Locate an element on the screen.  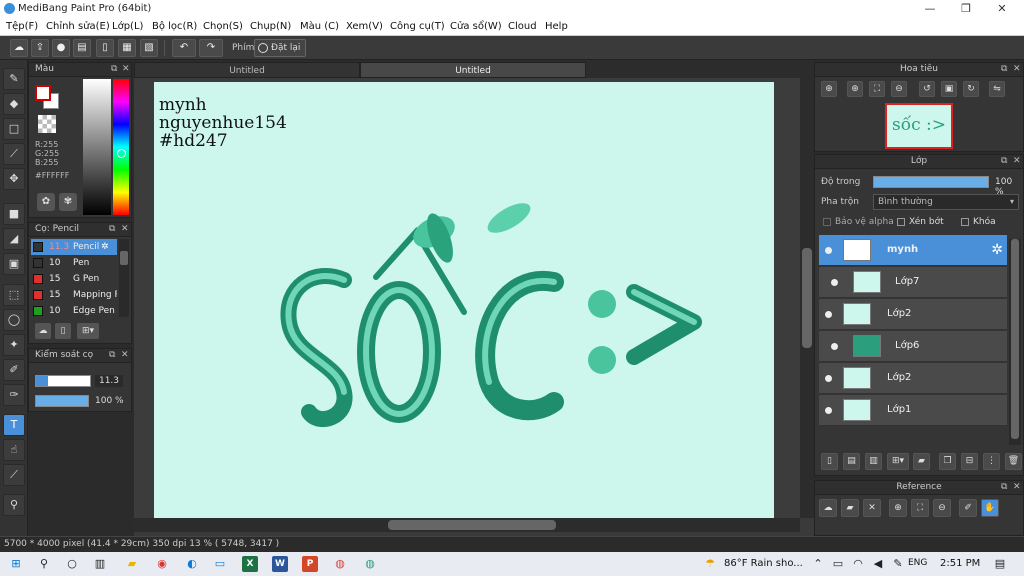
brush-size-slider is located at coordinates (63, 381).